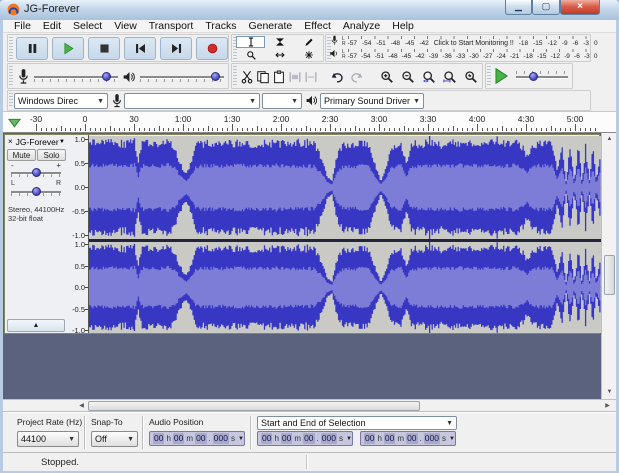 The image size is (619, 473). Describe the element at coordinates (474, 43) in the screenshot. I see `monitoring-hint-text: Click to Start Monitoring !!` at that location.